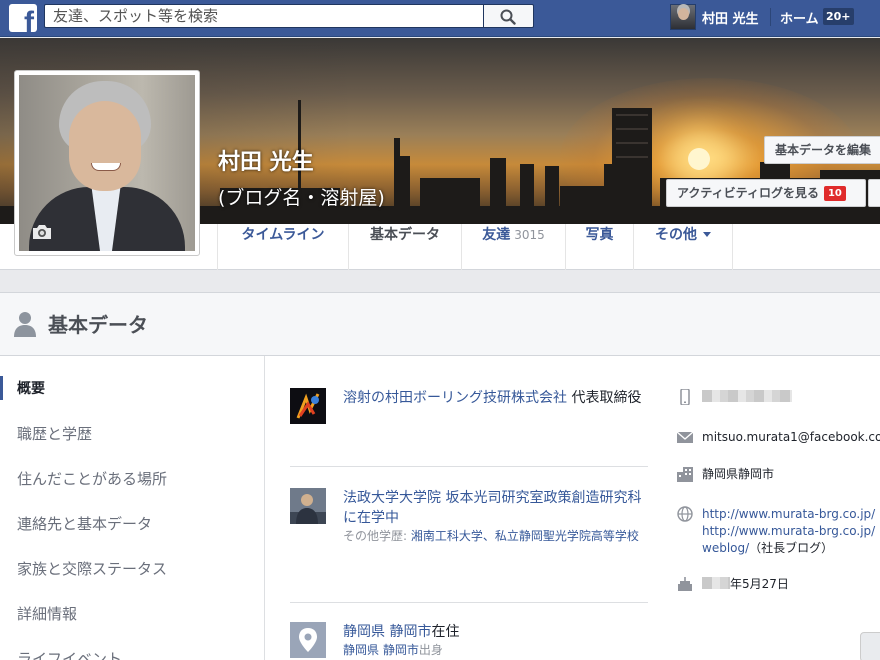 Image resolution: width=880 pixels, height=660 pixels. I want to click on top-navigation-bar: f 村田 光生 ホーム 20+, so click(440, 18).